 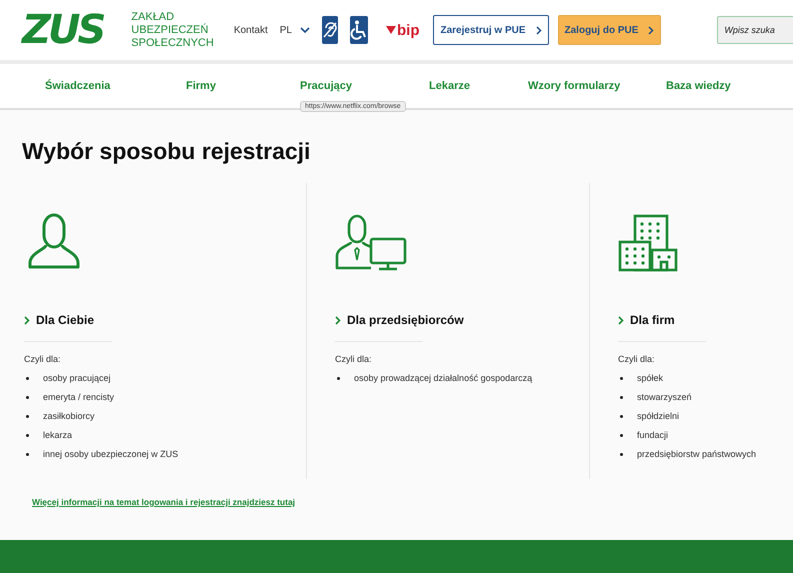 What do you see at coordinates (167, 151) in the screenshot?
I see `page-title: Wybór sposobu rejestracji` at bounding box center [167, 151].